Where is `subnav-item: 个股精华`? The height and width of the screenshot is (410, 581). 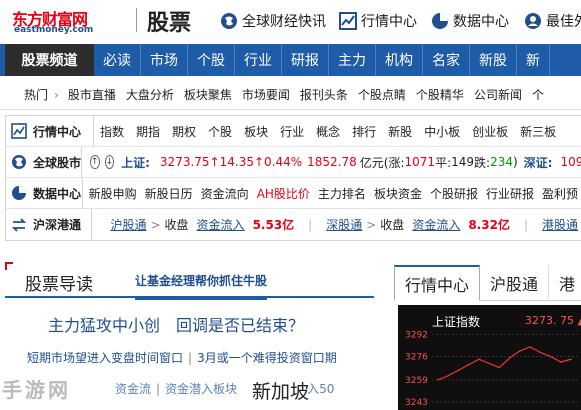 subnav-item: 个股精华 is located at coordinates (440, 94).